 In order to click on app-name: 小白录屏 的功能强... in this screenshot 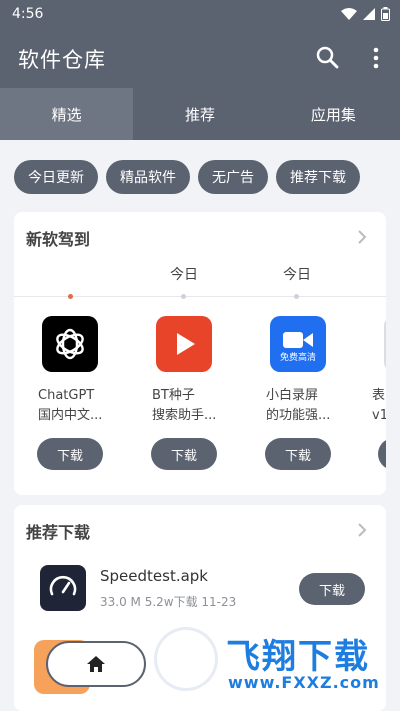, I will do `click(298, 405)`.